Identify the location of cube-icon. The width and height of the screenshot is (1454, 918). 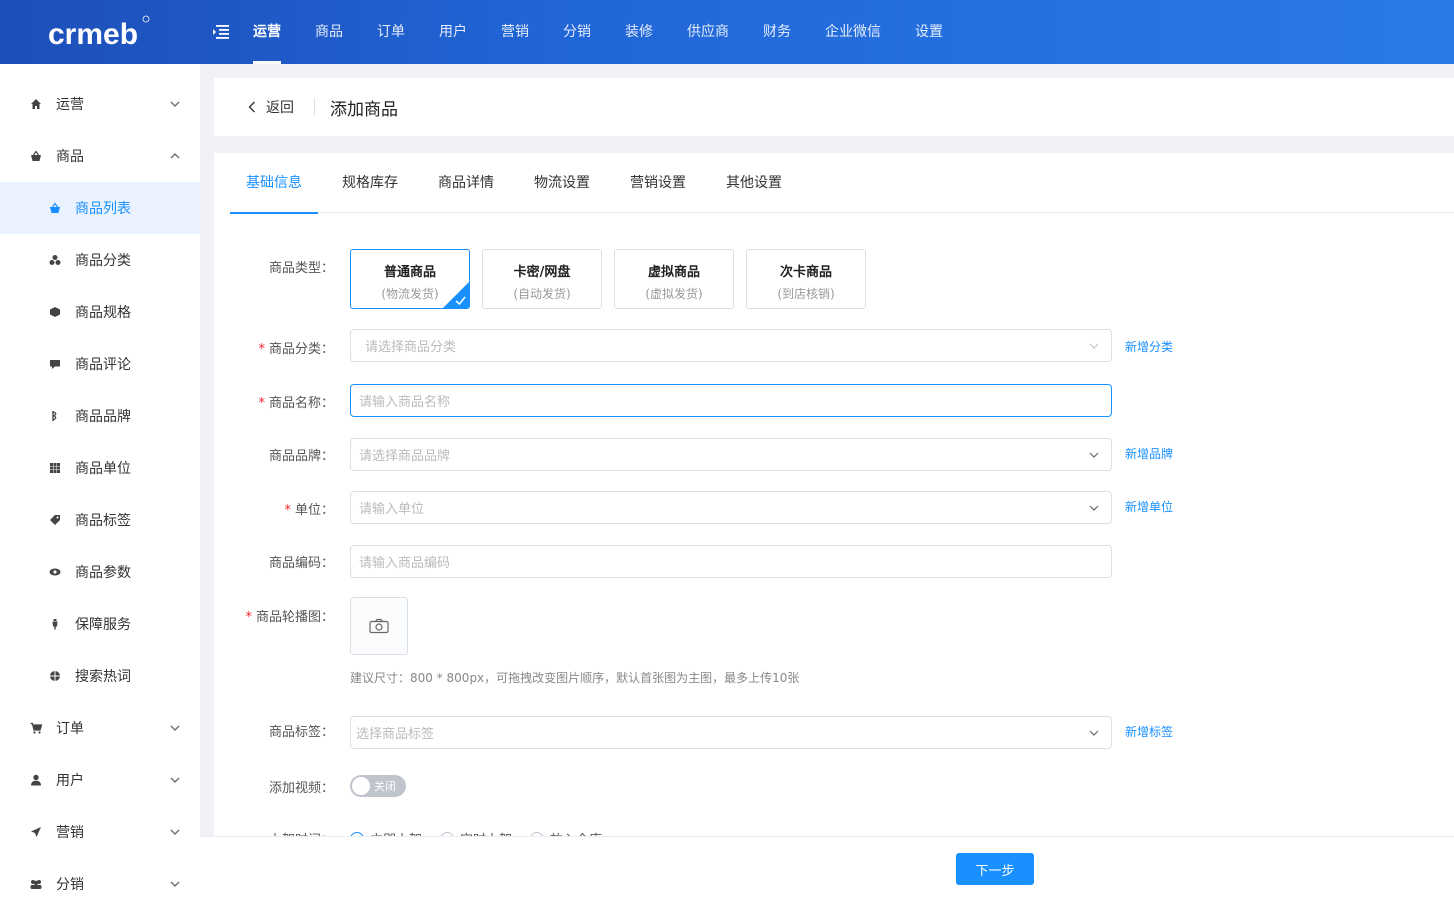
(55, 312).